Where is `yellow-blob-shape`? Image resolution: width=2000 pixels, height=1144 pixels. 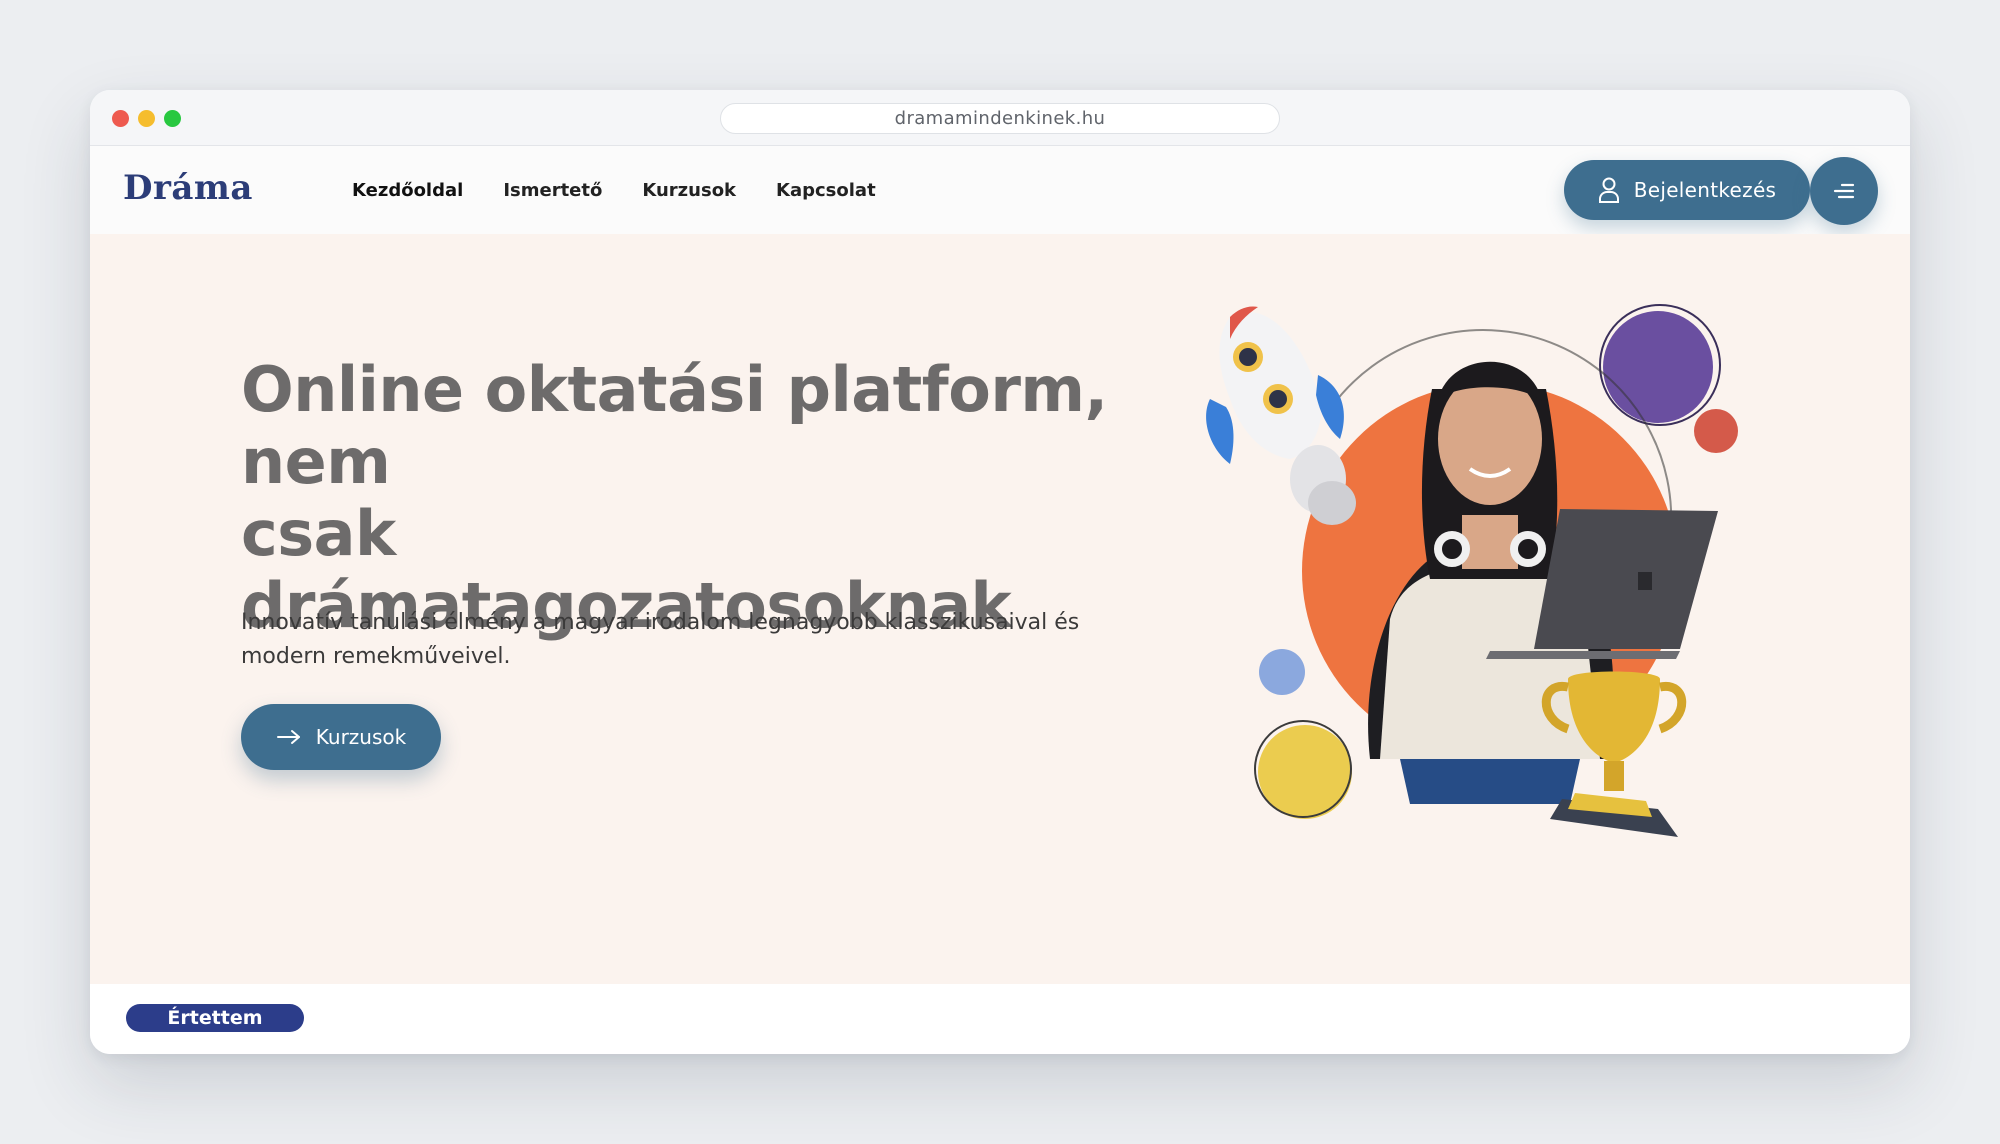
yellow-blob-shape is located at coordinates (1303, 769).